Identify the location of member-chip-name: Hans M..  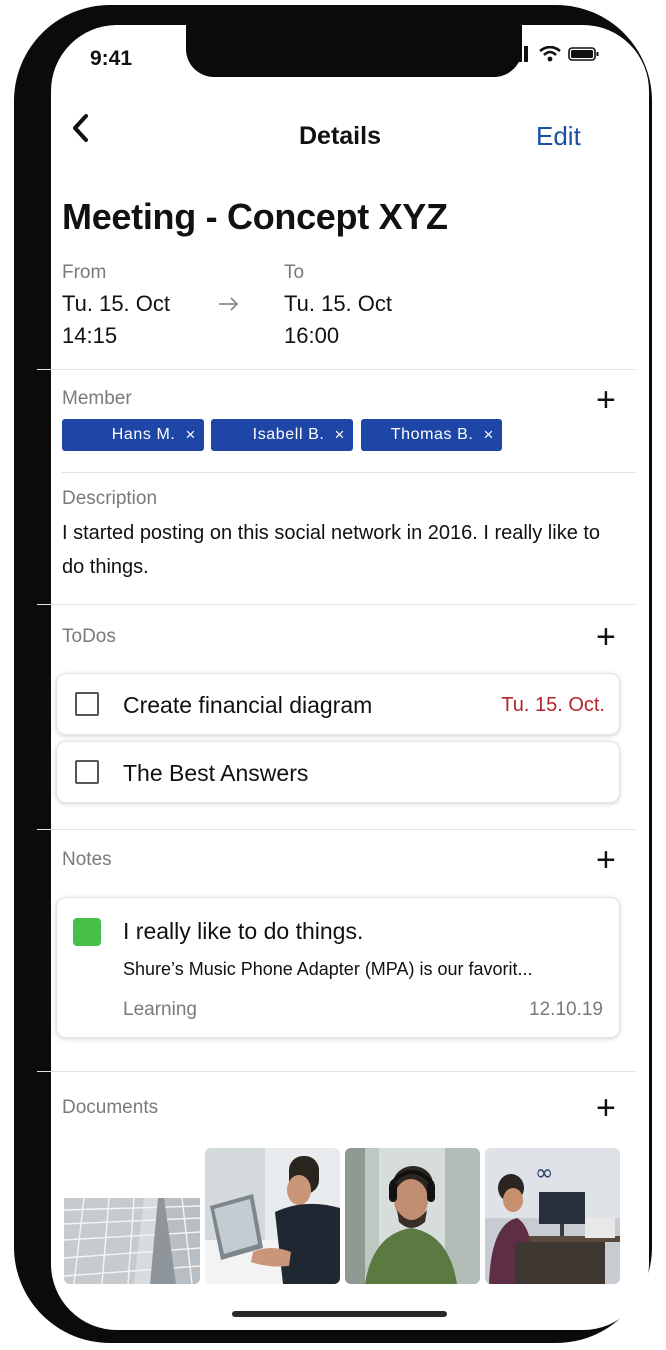
(143, 434).